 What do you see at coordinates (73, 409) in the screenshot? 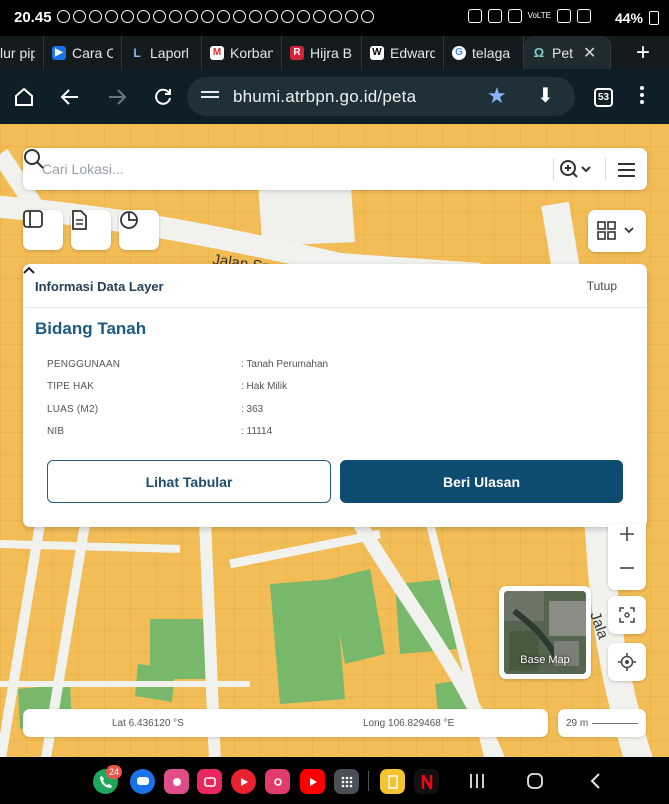
I see `attribute-label: LUAS (M2)` at bounding box center [73, 409].